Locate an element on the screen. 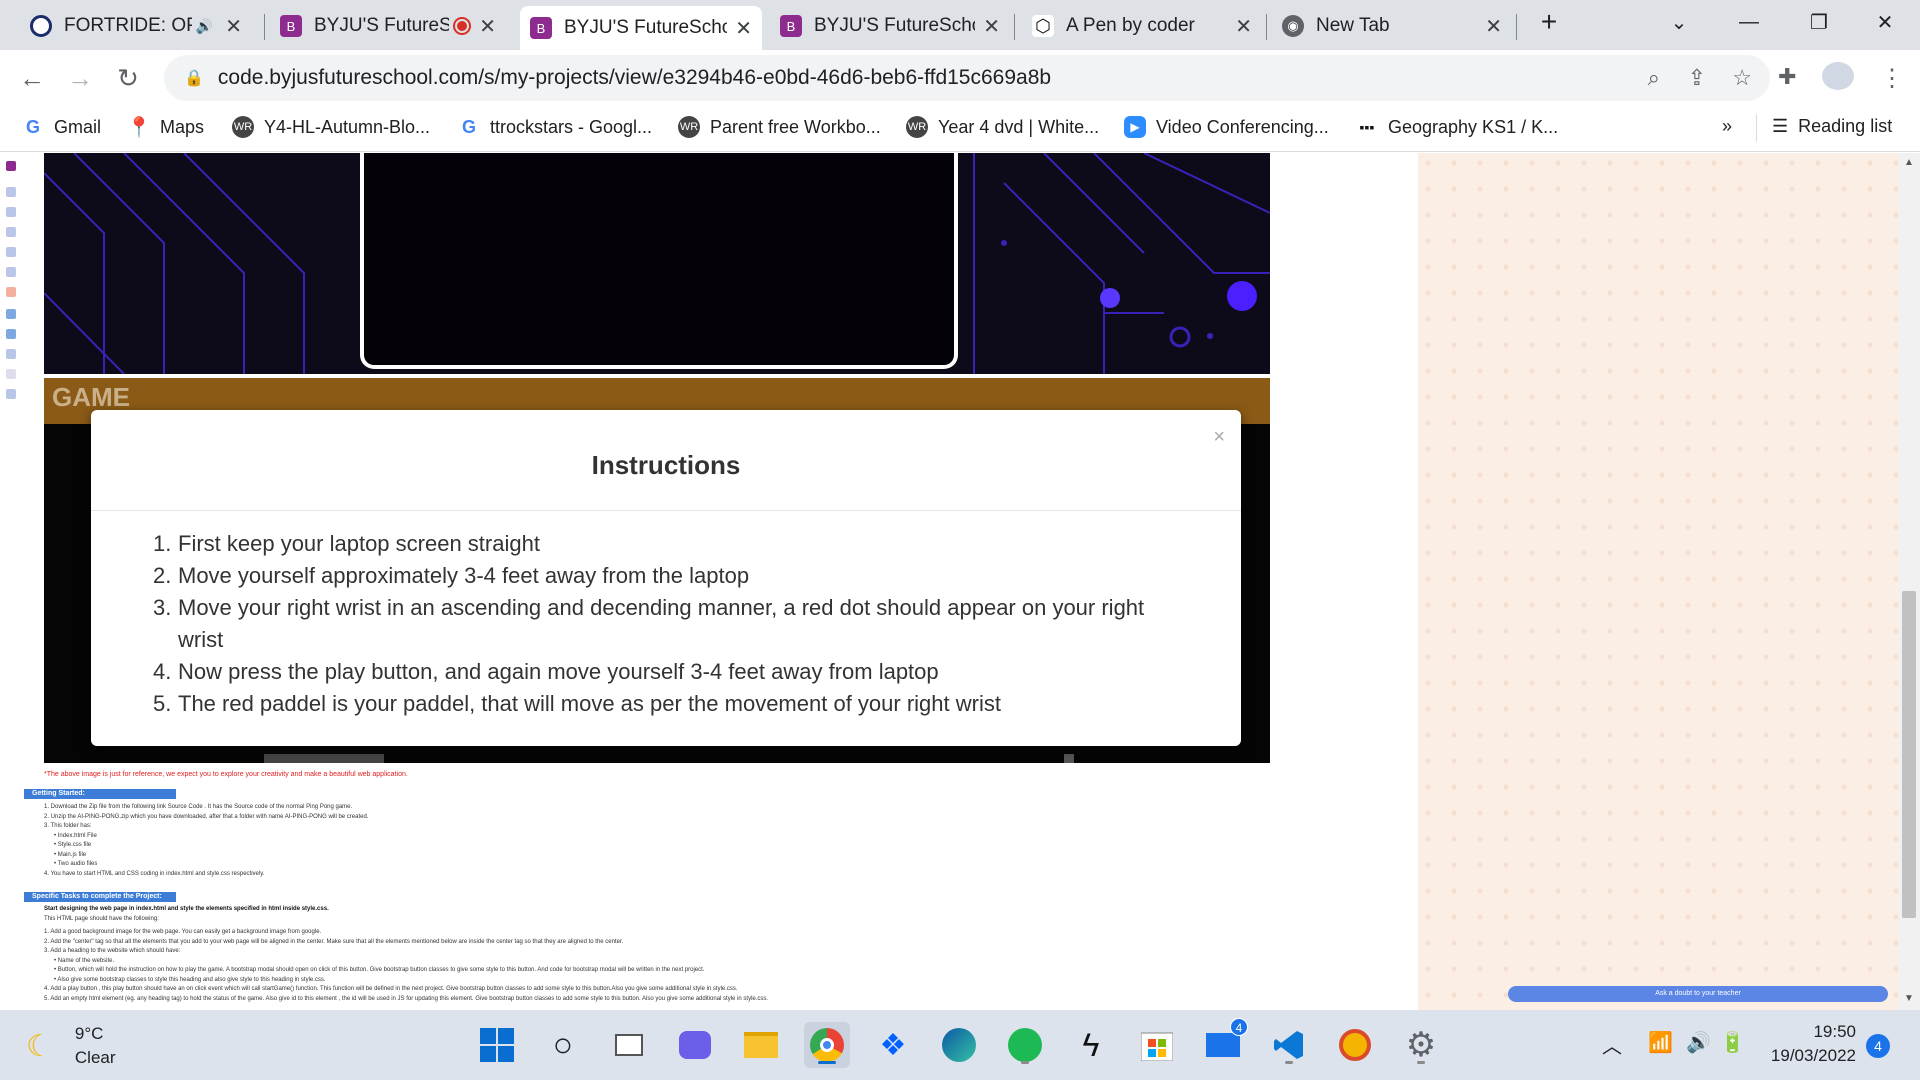  extensions-icon: ✚ is located at coordinates (1787, 77).